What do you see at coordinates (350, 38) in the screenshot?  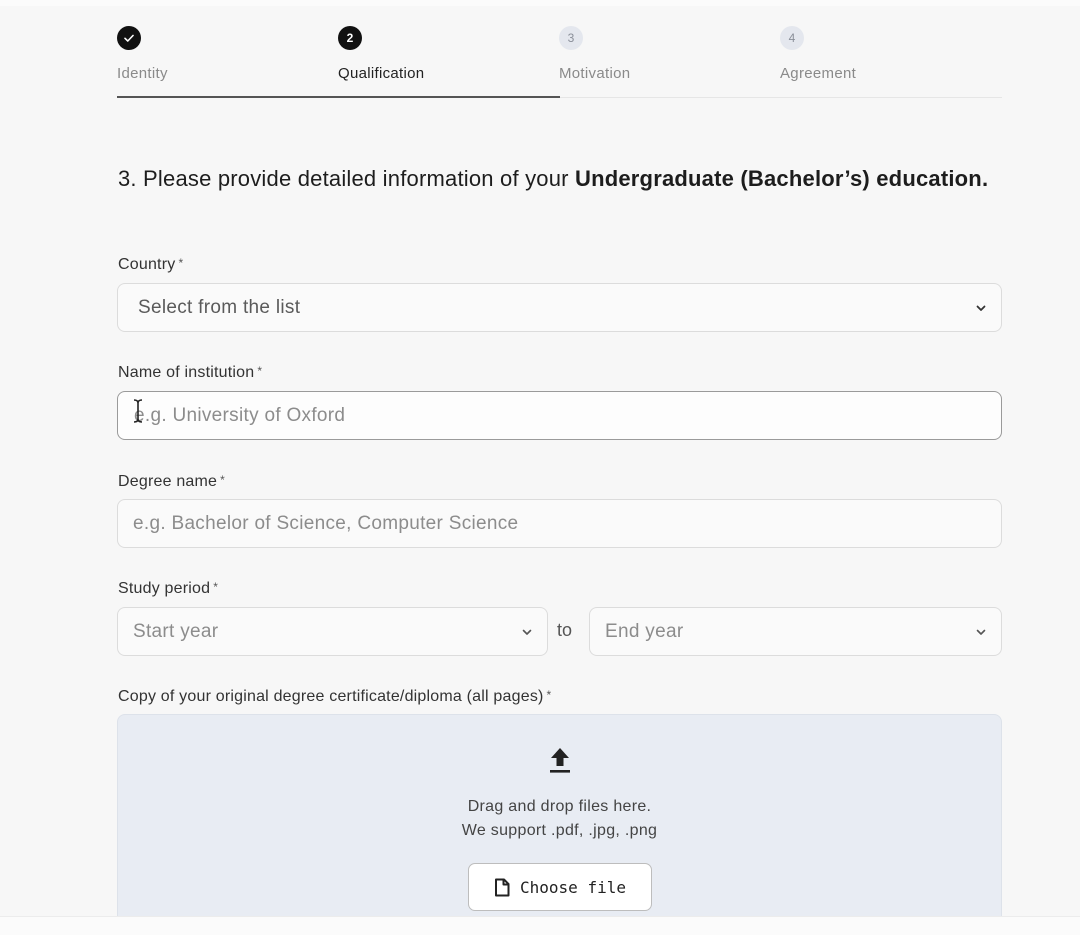 I see `step-qualification-number: 2` at bounding box center [350, 38].